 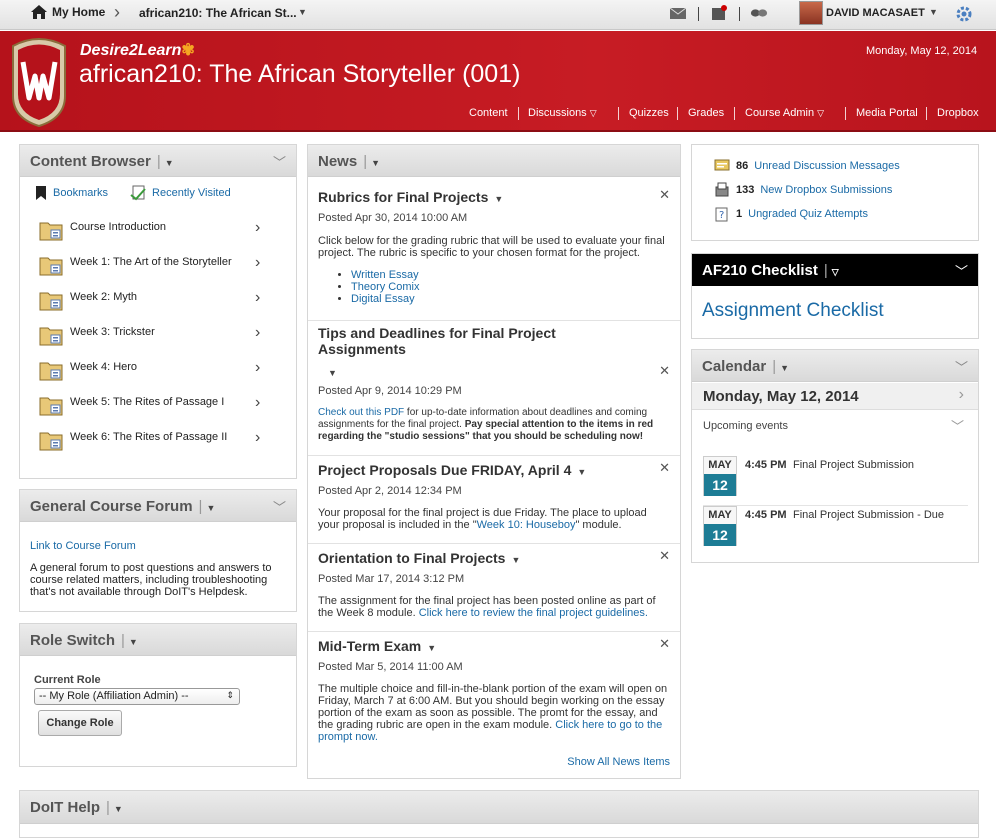 I want to click on module-item: Week 6: The Rites of Passage II ›, so click(x=159, y=442).